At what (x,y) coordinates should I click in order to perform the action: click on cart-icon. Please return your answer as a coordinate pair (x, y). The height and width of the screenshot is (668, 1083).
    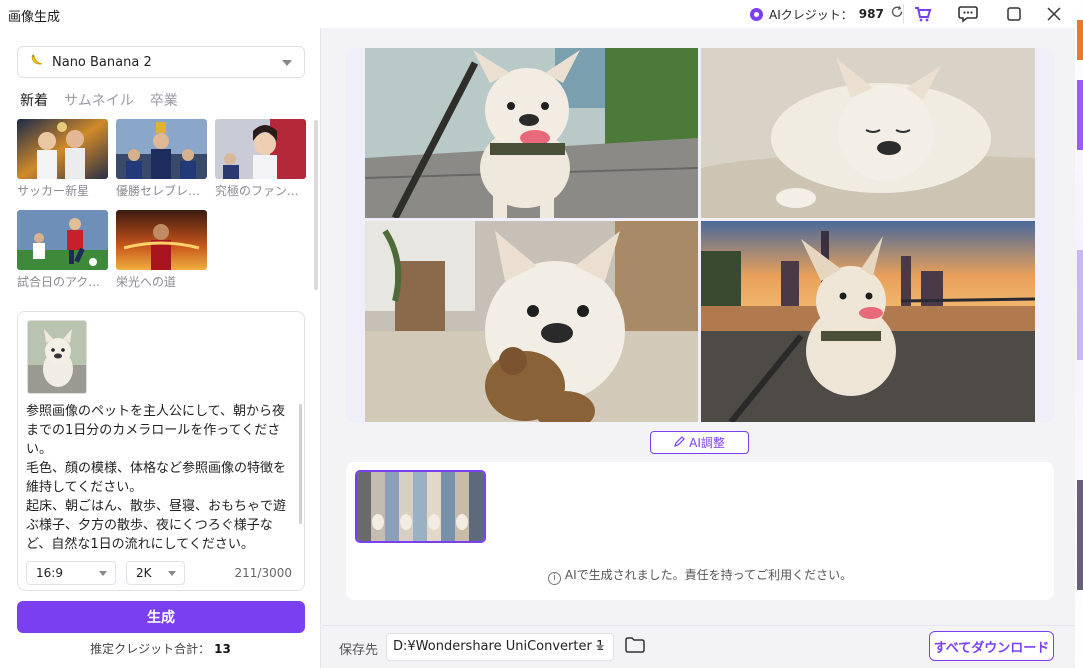
    Looking at the image, I should click on (923, 14).